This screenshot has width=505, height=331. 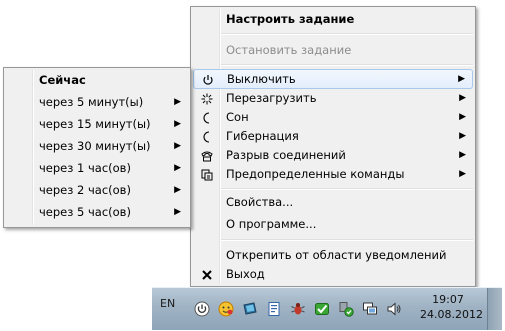 What do you see at coordinates (322, 309) in the screenshot?
I see `green-check-tray-icon` at bounding box center [322, 309].